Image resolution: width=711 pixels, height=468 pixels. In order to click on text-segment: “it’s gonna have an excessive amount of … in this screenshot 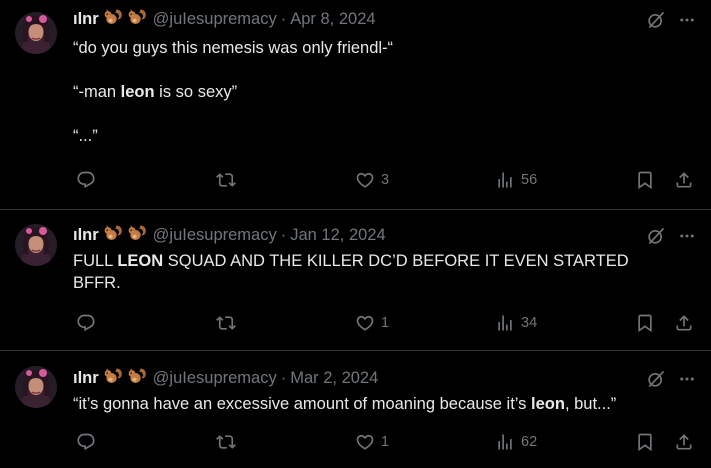, I will do `click(302, 404)`.